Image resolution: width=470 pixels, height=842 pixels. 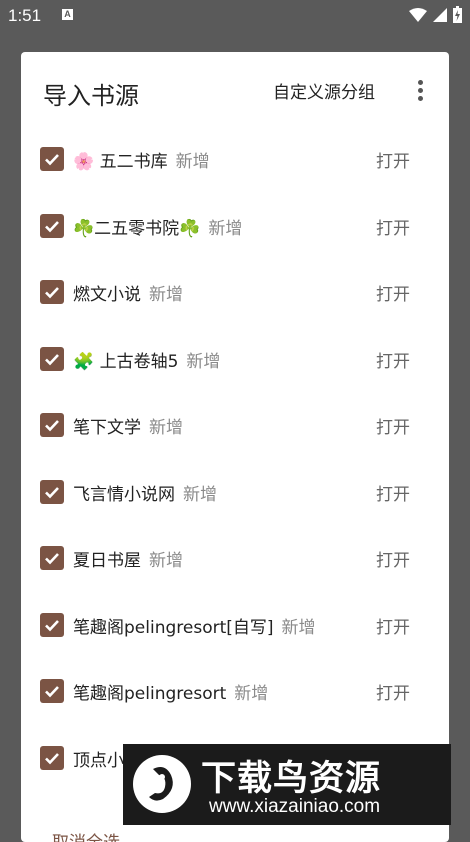 What do you see at coordinates (107, 295) in the screenshot?
I see `source-name: 燃文小说` at bounding box center [107, 295].